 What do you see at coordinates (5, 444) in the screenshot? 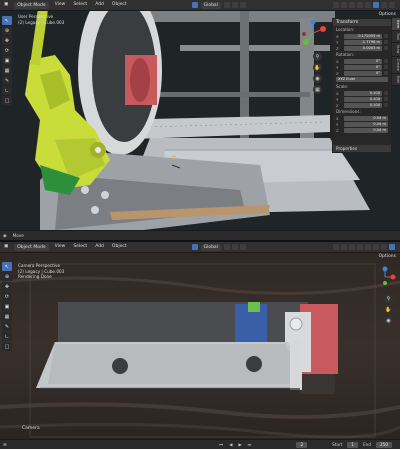
I see `playback-menu: ☰` at bounding box center [5, 444].